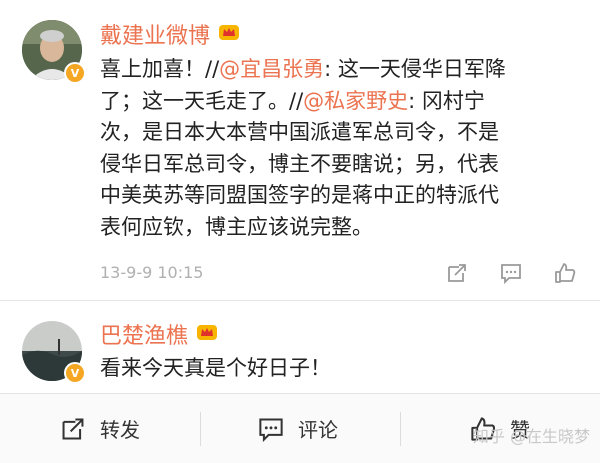 This screenshot has width=600, height=463. What do you see at coordinates (236, 226) in the screenshot?
I see `post-text-segment: 表何应钦，博主应该说完整。` at bounding box center [236, 226].